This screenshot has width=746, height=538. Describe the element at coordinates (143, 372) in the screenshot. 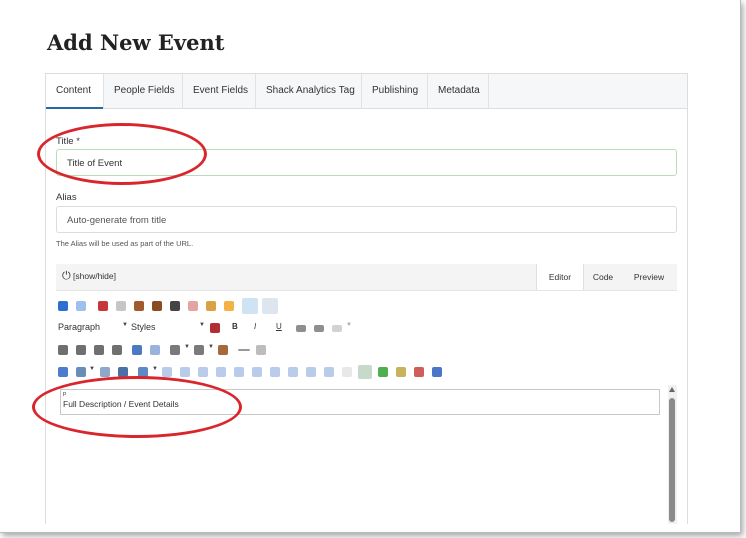

I see `insert-table-icon` at that location.